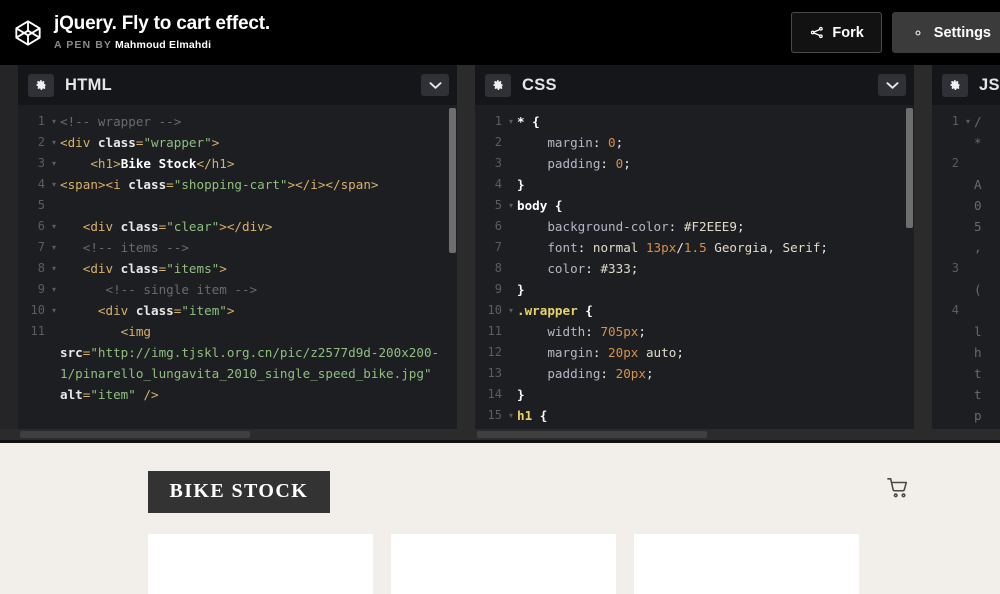 This screenshot has width=1000, height=594. I want to click on line-number, so click(947, 384).